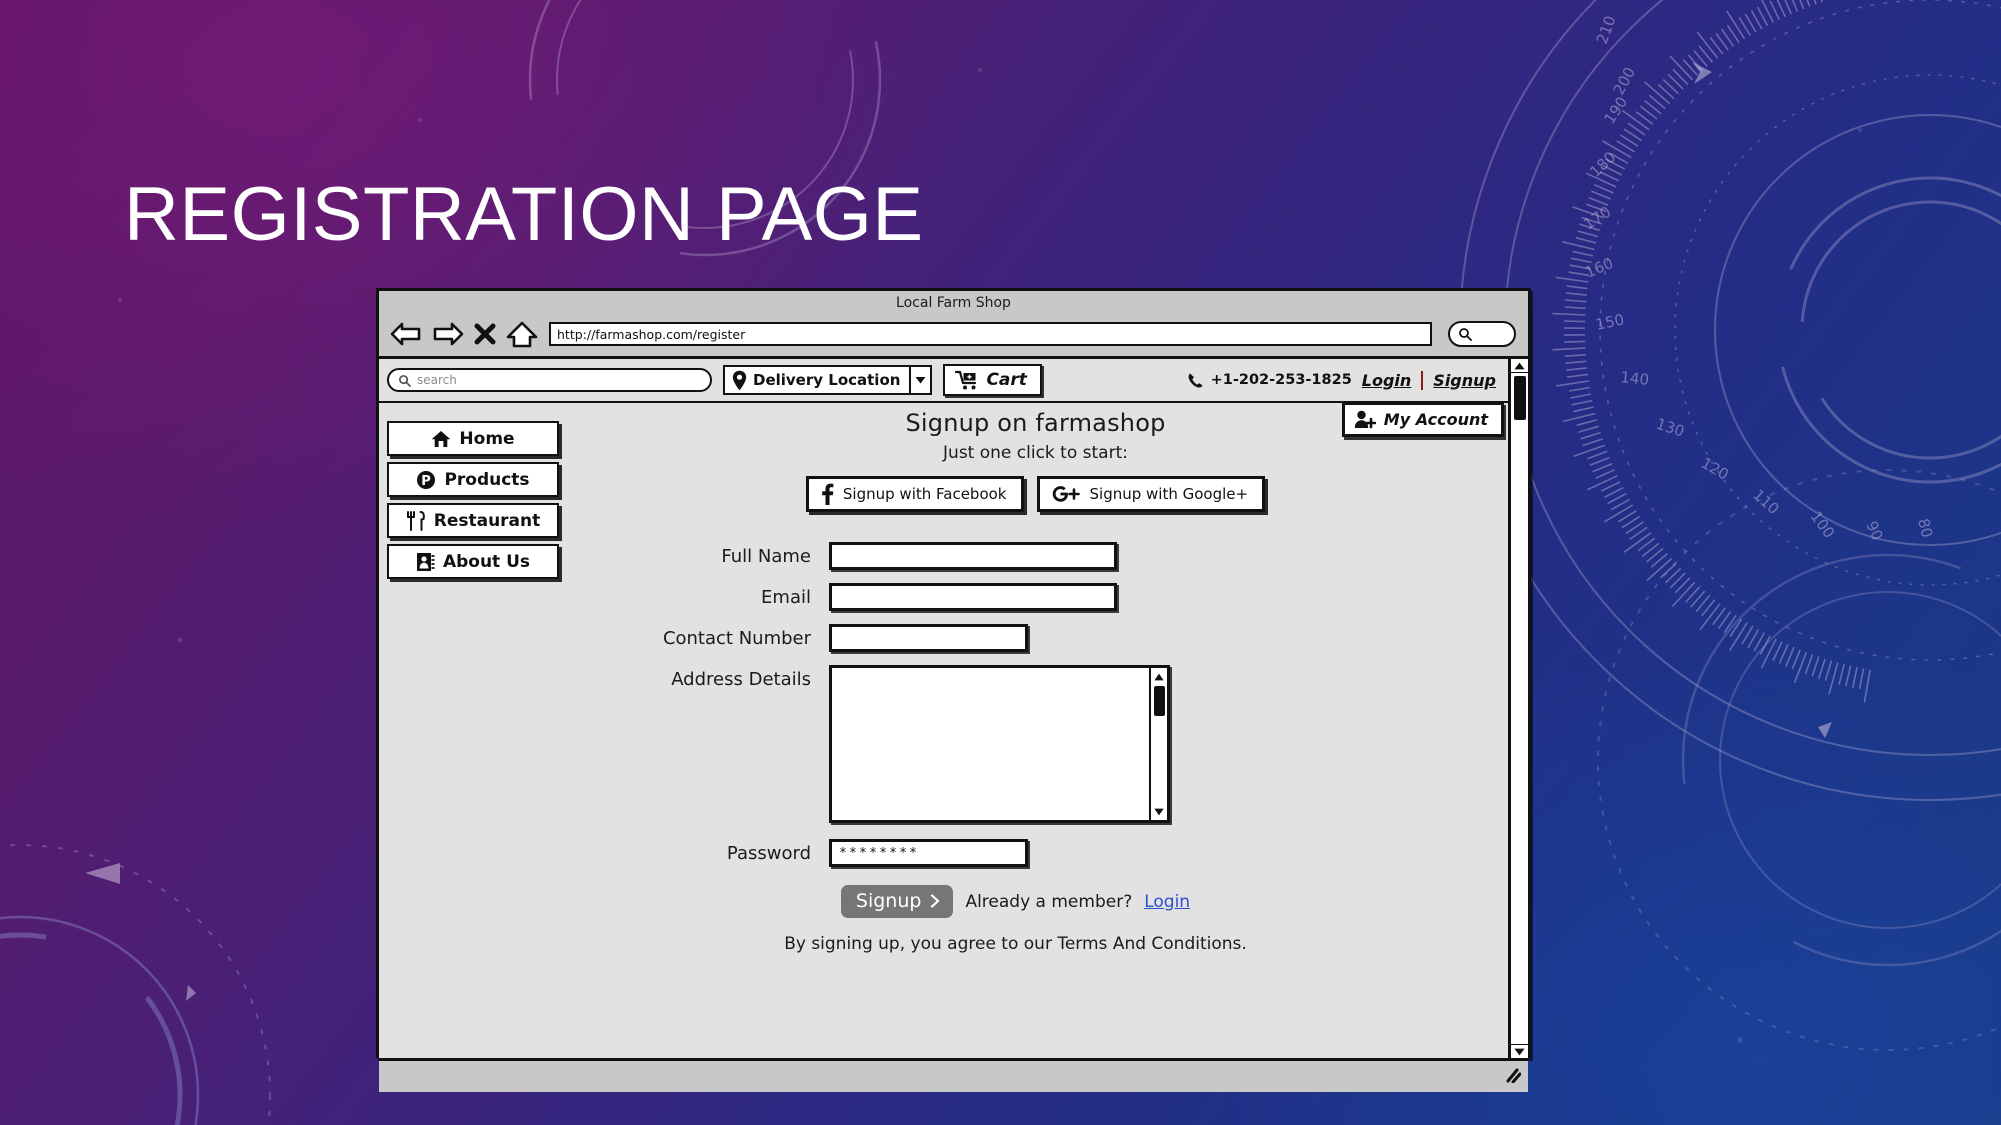  I want to click on field-row-full-name: Full Name, so click(1035, 556).